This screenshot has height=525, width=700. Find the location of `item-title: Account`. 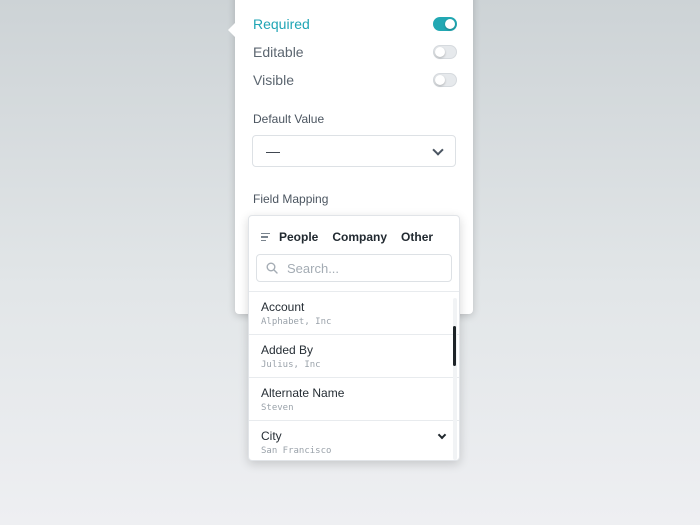

item-title: Account is located at coordinates (283, 307).